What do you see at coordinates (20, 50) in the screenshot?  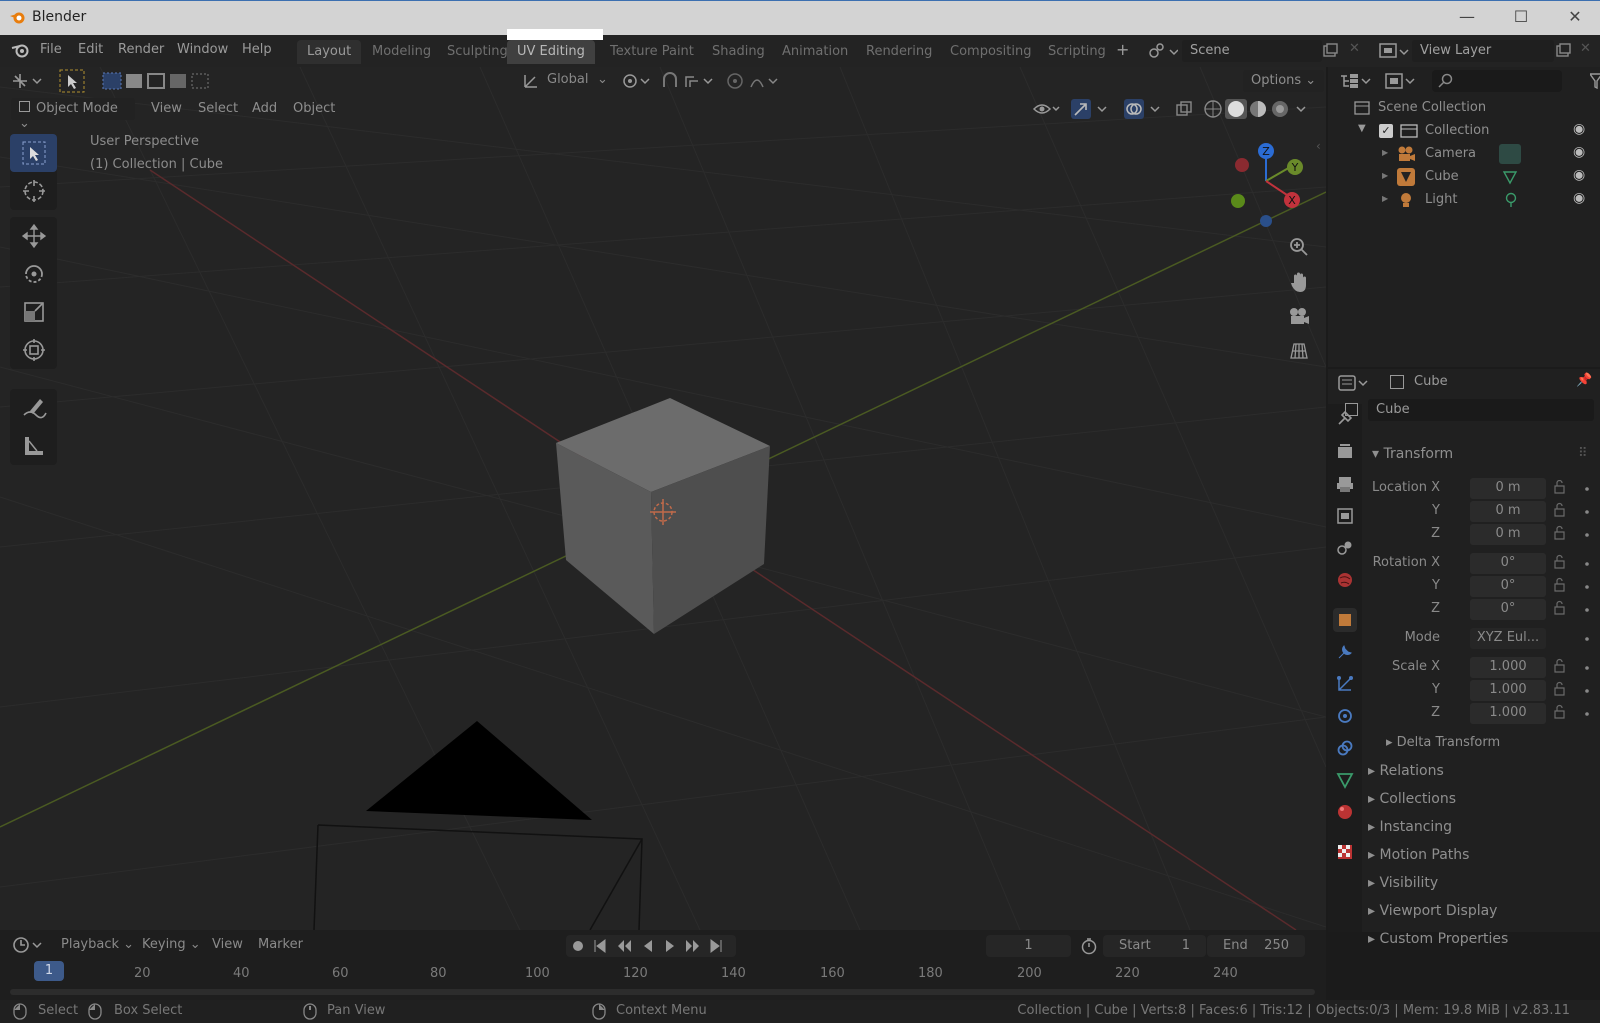 I see `blender-menu-icon` at bounding box center [20, 50].